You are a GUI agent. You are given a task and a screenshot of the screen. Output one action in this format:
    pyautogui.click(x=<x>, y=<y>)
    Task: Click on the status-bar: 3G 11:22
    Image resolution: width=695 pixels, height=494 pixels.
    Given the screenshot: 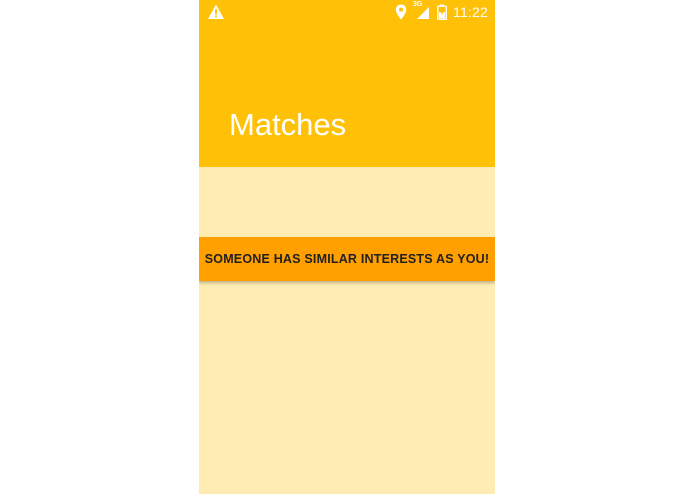 What is the action you would take?
    pyautogui.click(x=347, y=12)
    